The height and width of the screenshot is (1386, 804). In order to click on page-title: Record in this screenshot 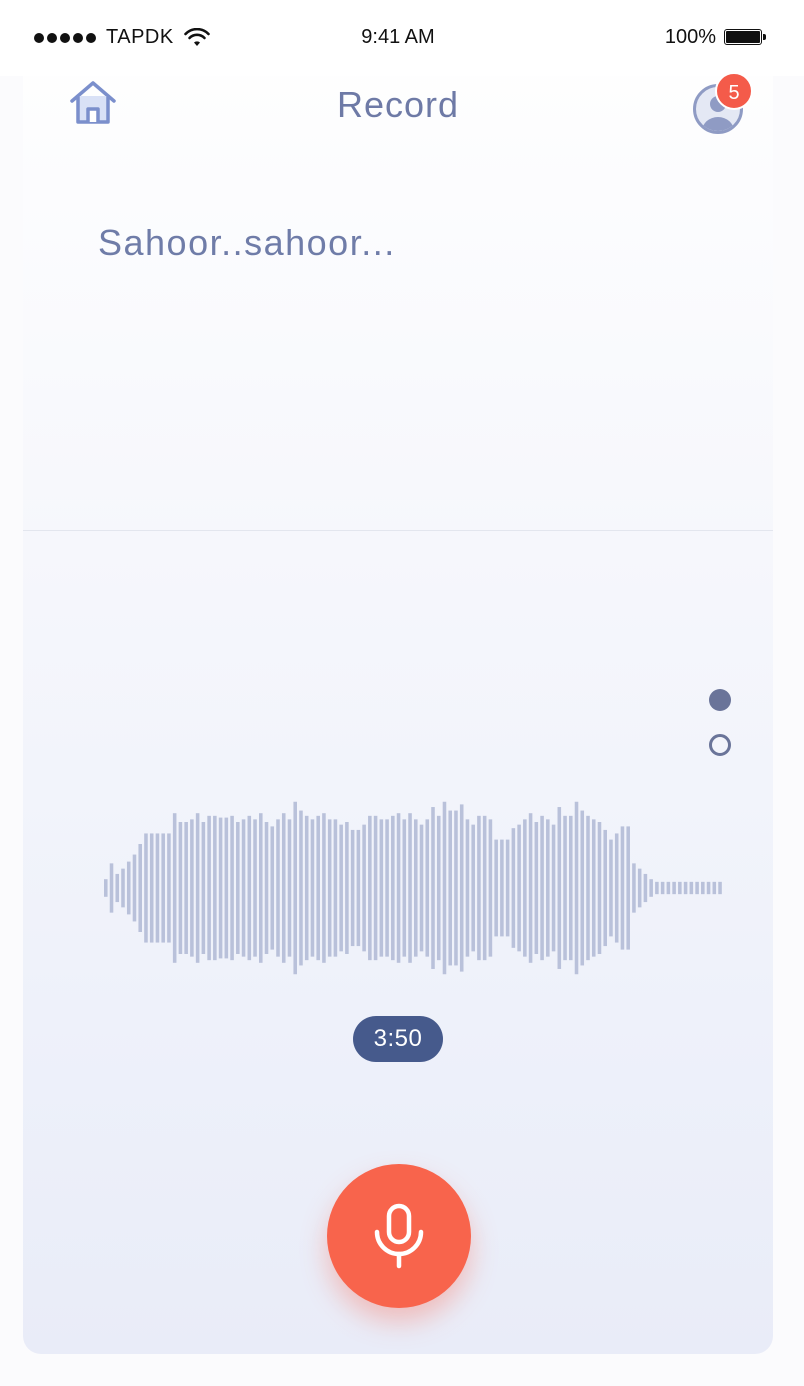, I will do `click(398, 104)`.